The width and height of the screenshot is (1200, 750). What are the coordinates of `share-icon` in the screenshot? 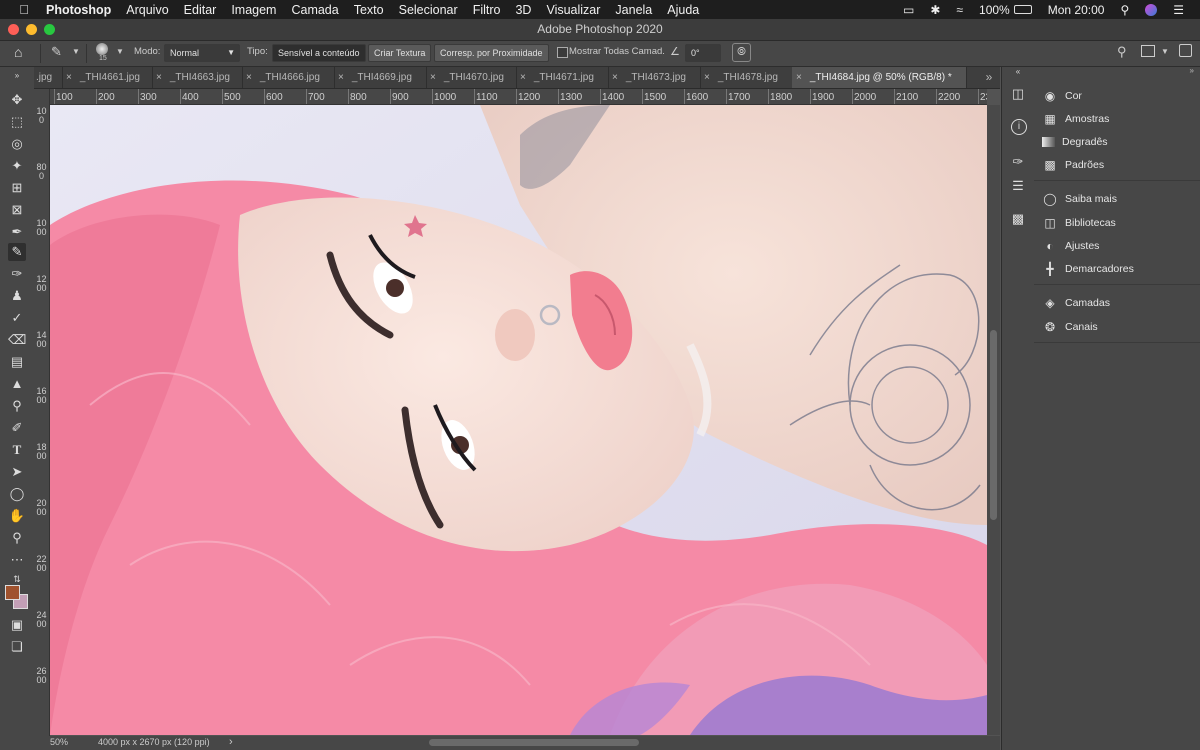 It's located at (1185, 50).